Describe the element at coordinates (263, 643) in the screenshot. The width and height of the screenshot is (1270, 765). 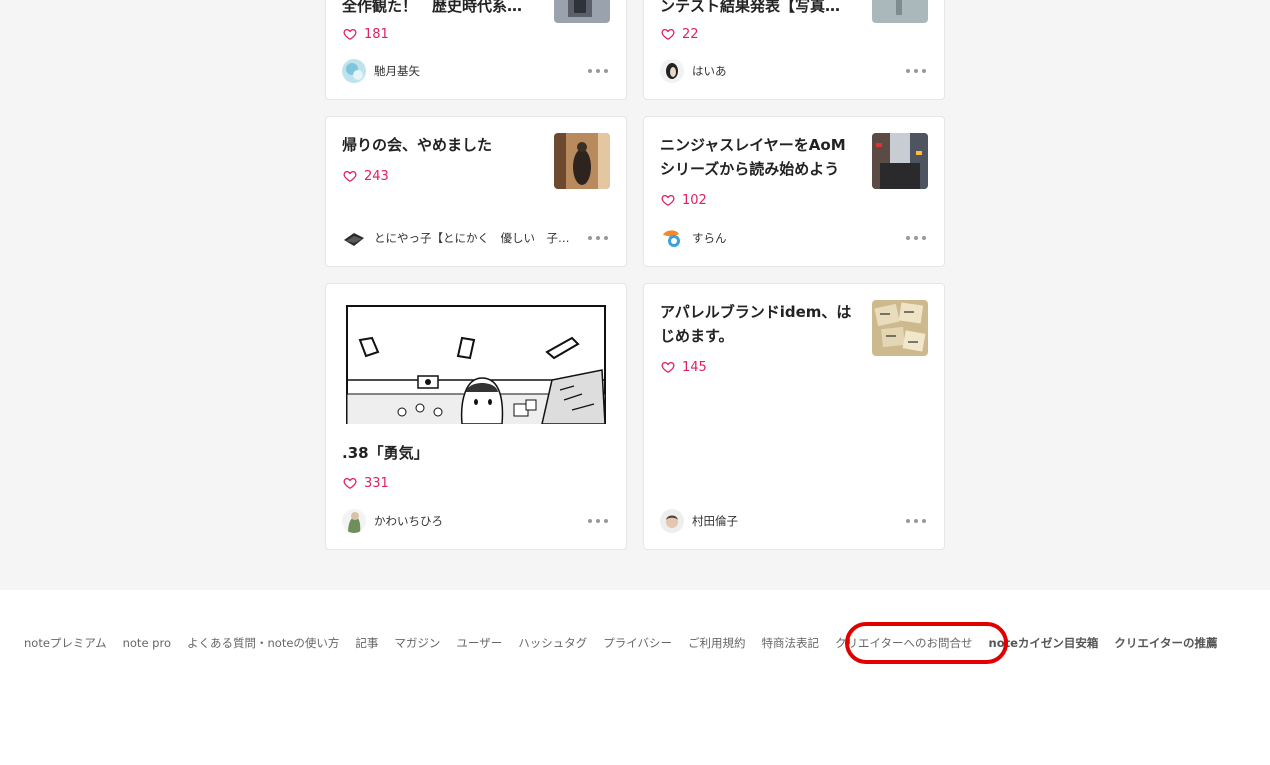
I see `footer-link-faq: よくある質問・noteの使い方` at that location.